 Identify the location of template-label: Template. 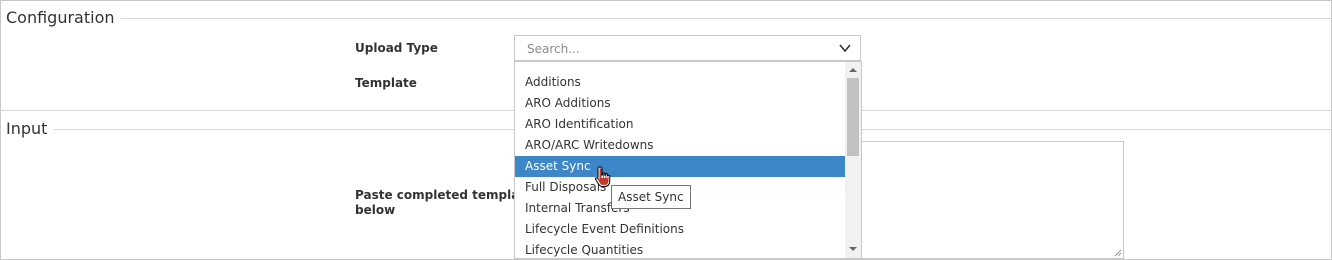
(386, 83).